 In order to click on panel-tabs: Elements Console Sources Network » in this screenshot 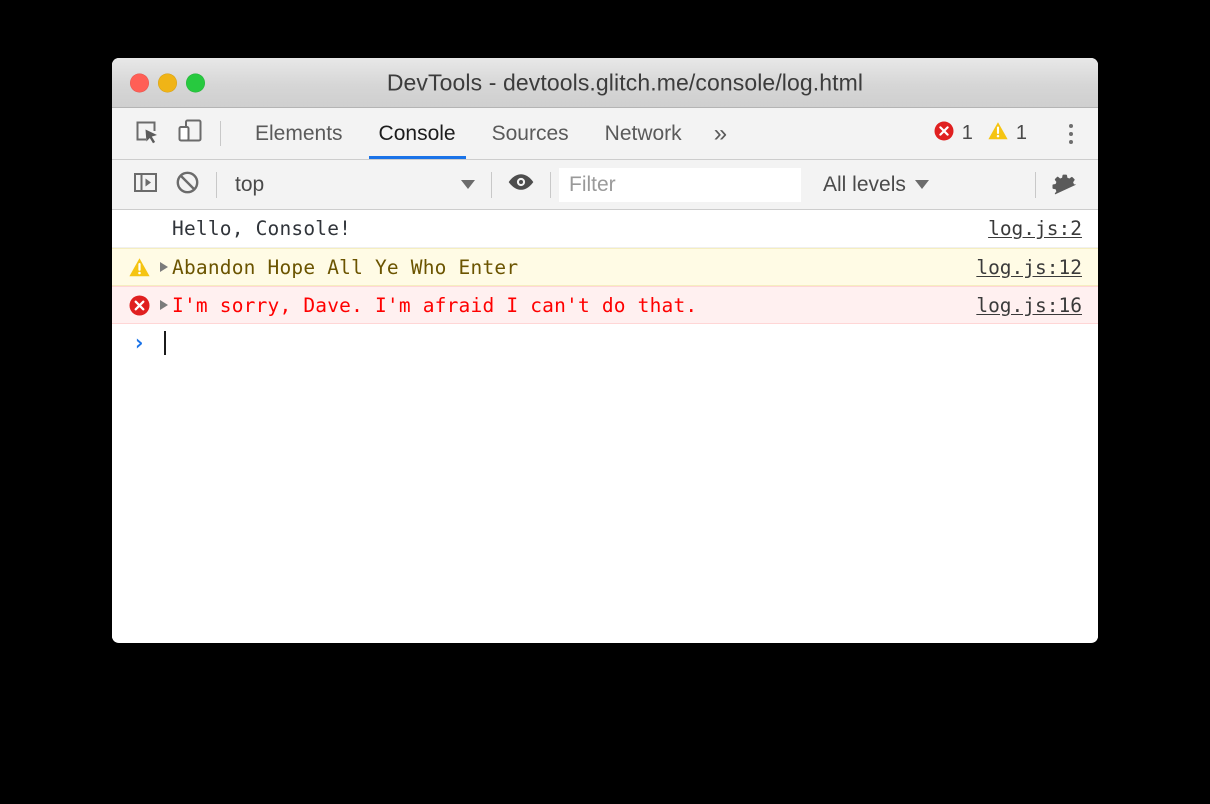, I will do `click(489, 133)`.